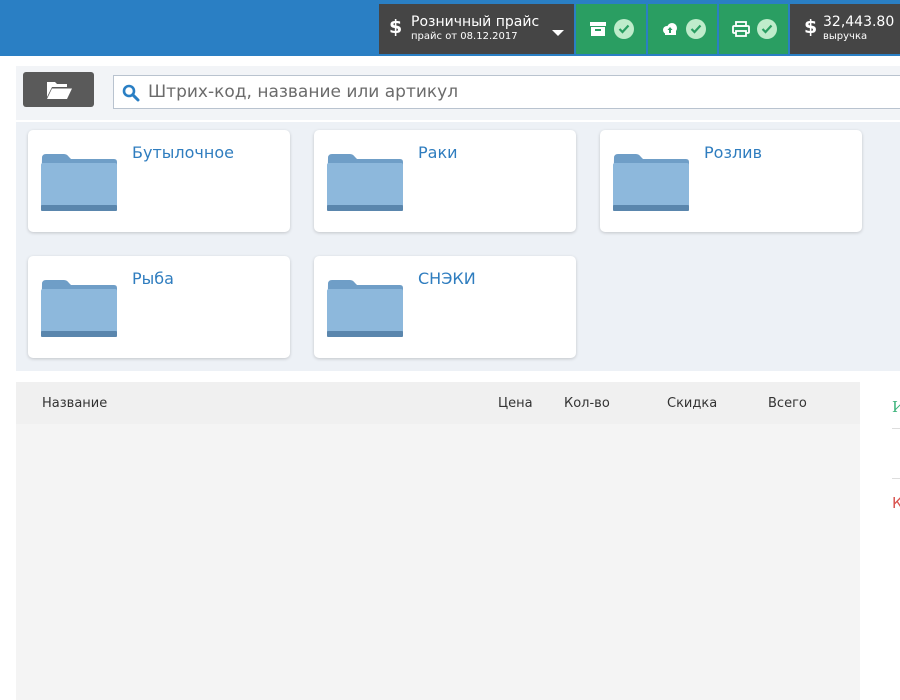  What do you see at coordinates (733, 152) in the screenshot?
I see `category-label: Розлив` at bounding box center [733, 152].